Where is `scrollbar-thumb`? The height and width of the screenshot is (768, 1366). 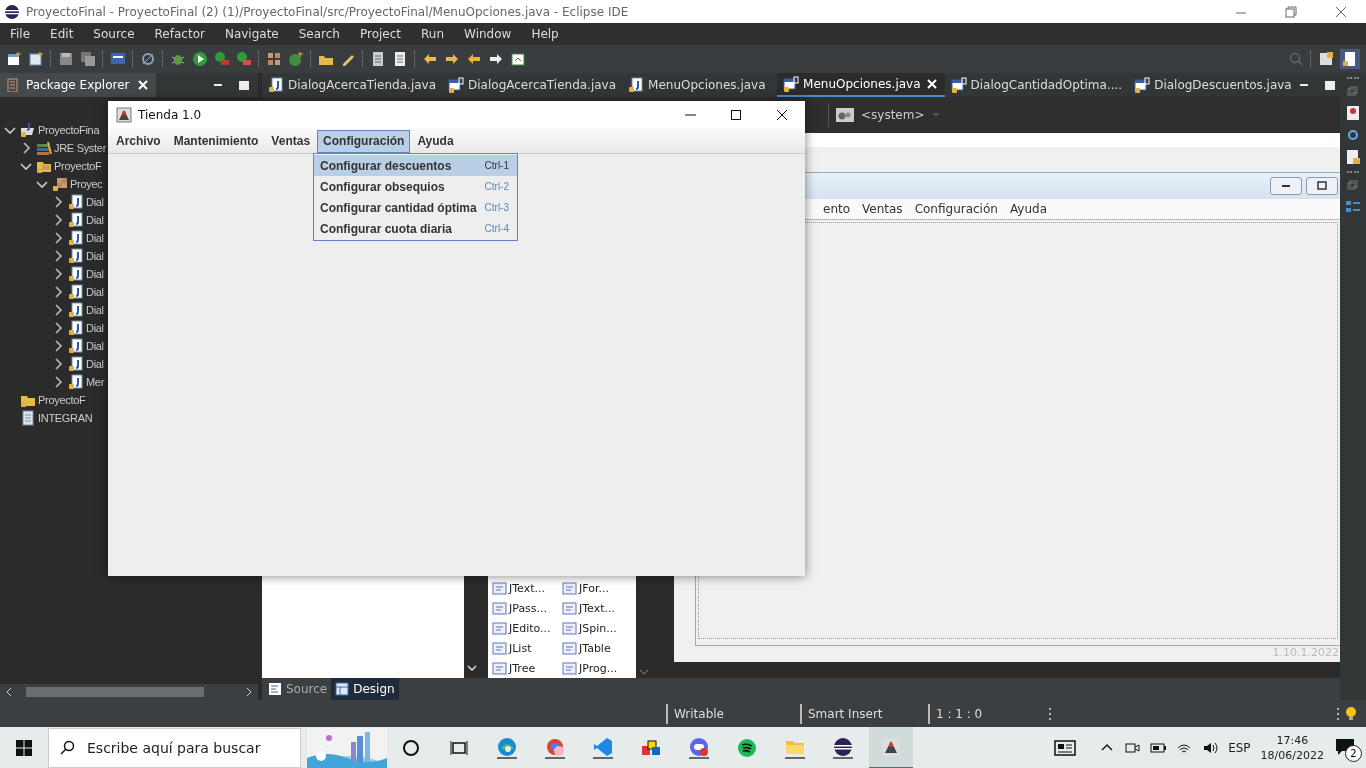
scrollbar-thumb is located at coordinates (115, 692).